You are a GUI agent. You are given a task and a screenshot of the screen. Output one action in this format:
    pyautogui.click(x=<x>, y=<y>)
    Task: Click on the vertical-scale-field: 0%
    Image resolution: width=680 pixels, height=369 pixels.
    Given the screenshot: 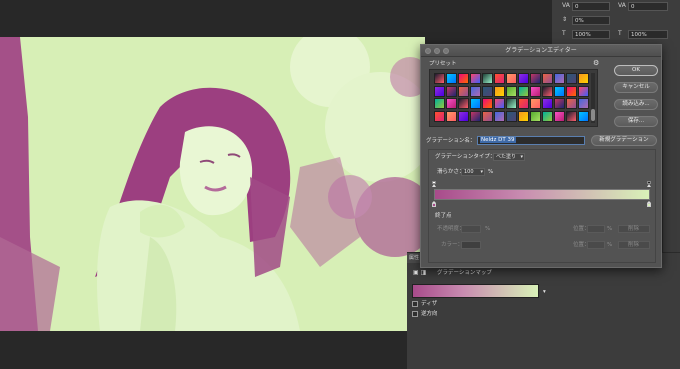 What is the action you would take?
    pyautogui.click(x=591, y=20)
    